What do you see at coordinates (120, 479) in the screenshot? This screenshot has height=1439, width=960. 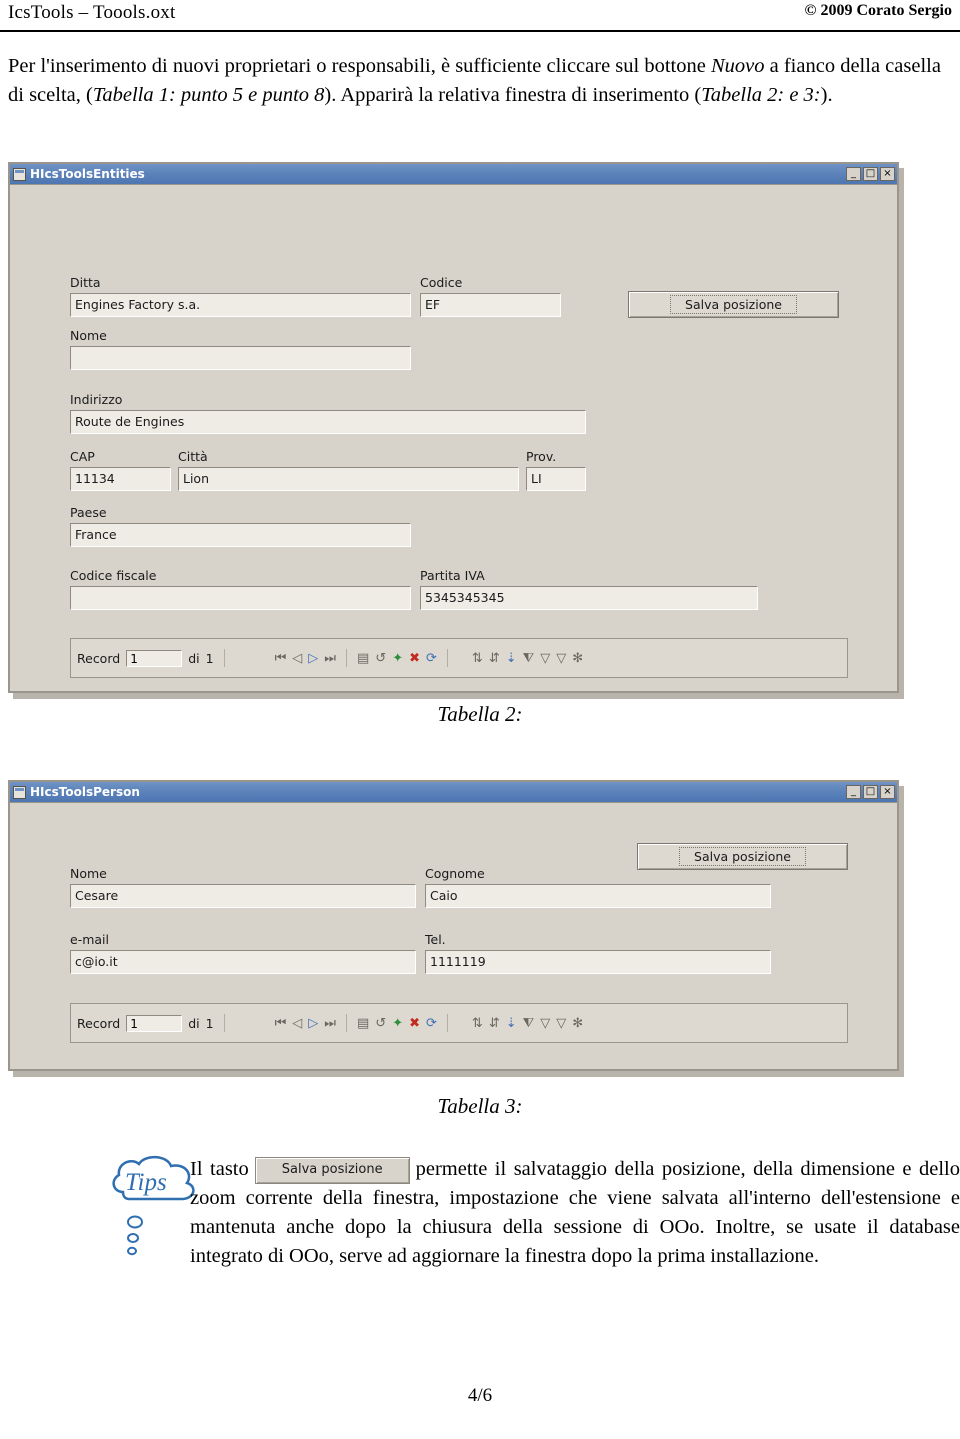 I see `input-cap: 11134` at bounding box center [120, 479].